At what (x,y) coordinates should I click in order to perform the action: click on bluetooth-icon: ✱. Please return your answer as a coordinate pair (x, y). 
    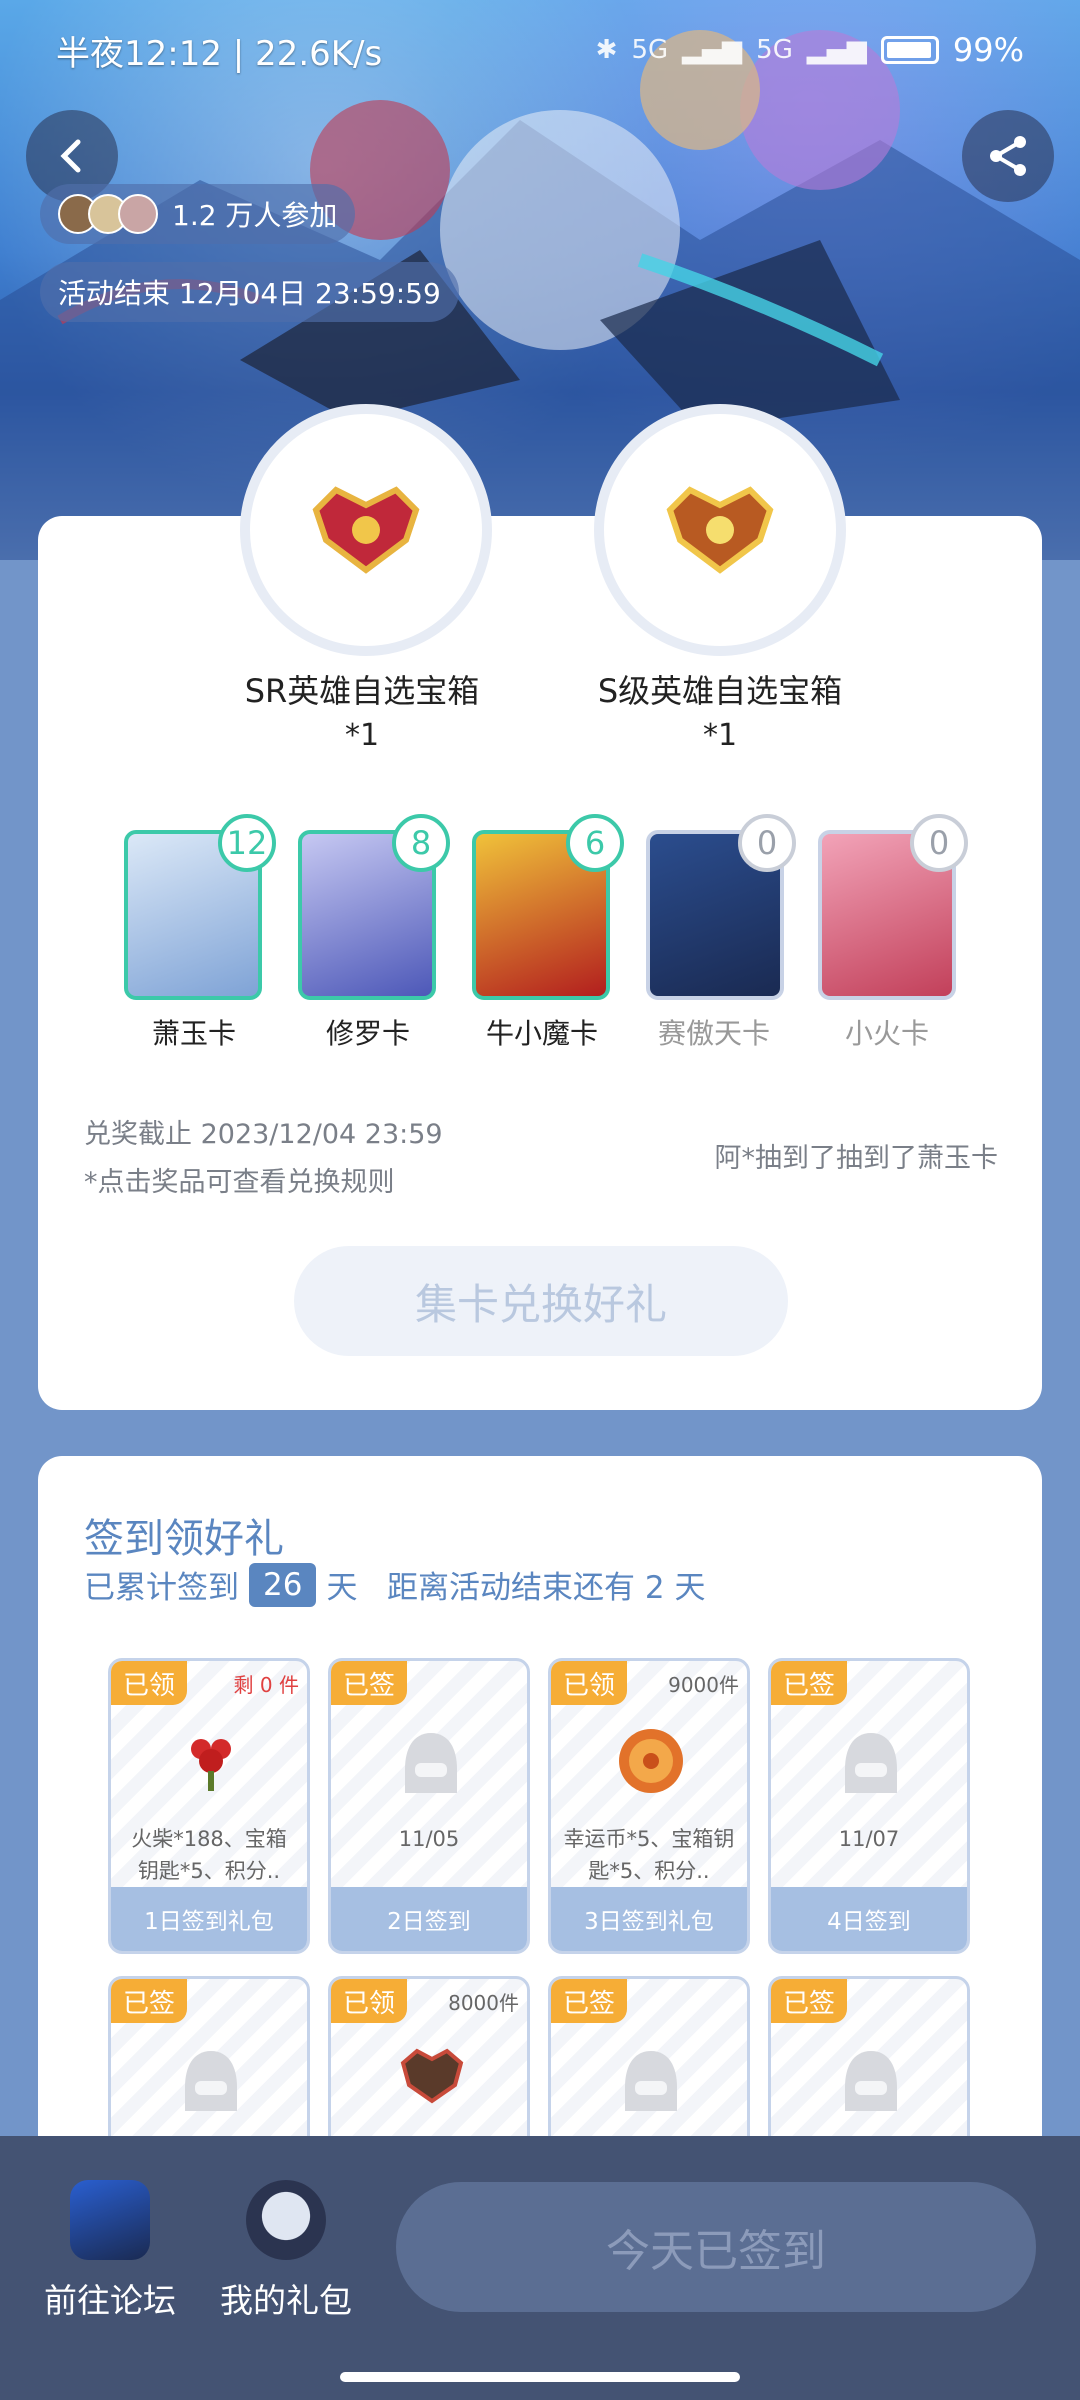
    Looking at the image, I should click on (606, 50).